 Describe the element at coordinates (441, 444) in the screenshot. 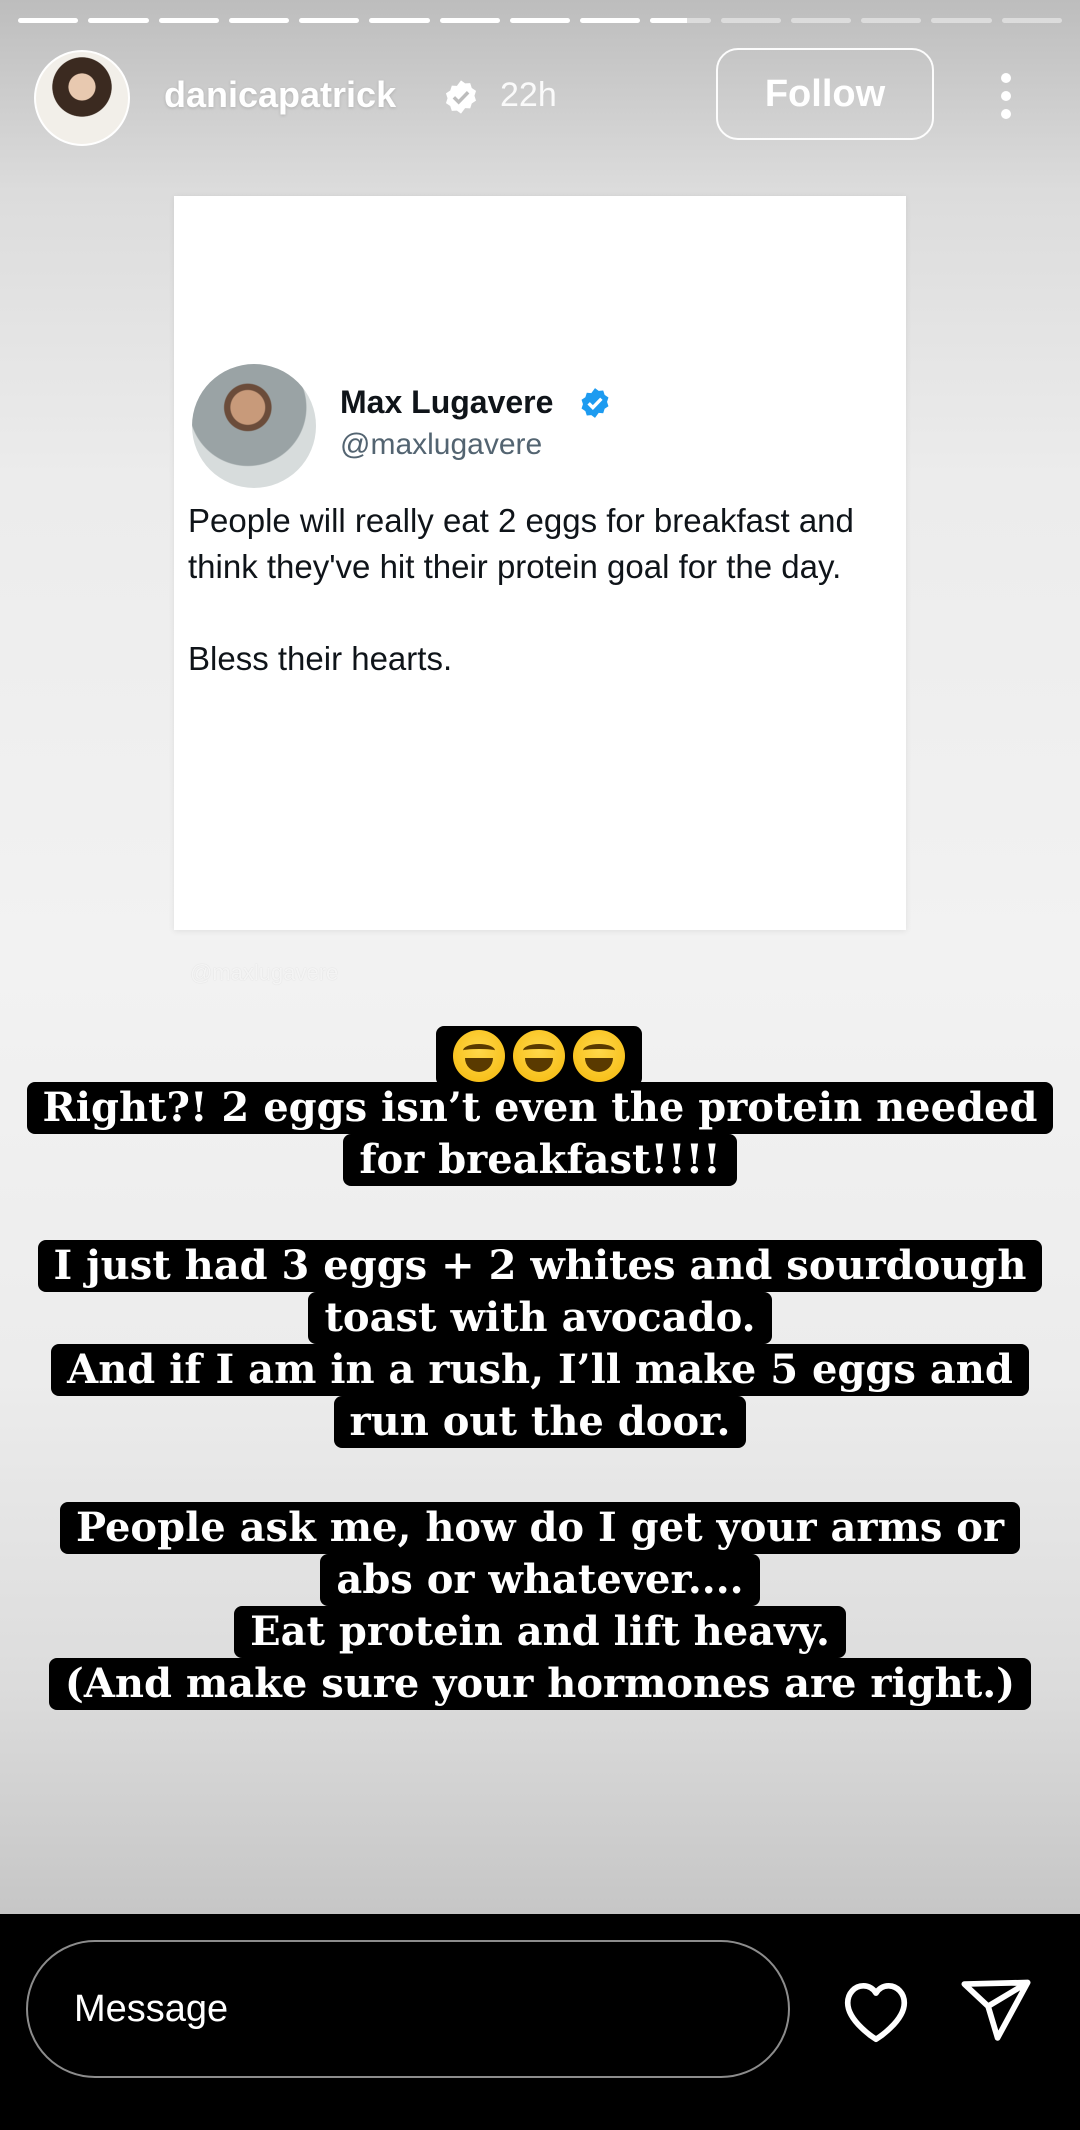

I see `tweet-author-handle: @maxlugavere` at that location.